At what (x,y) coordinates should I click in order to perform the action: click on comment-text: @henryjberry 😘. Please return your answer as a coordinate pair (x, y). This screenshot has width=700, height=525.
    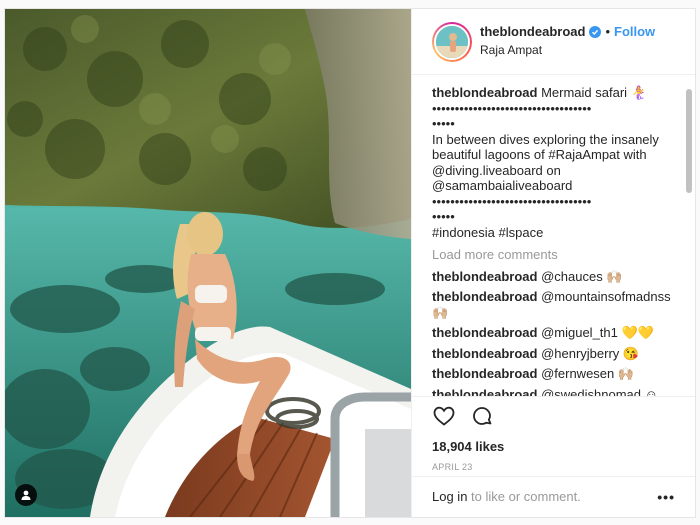
    Looking at the image, I should click on (590, 353).